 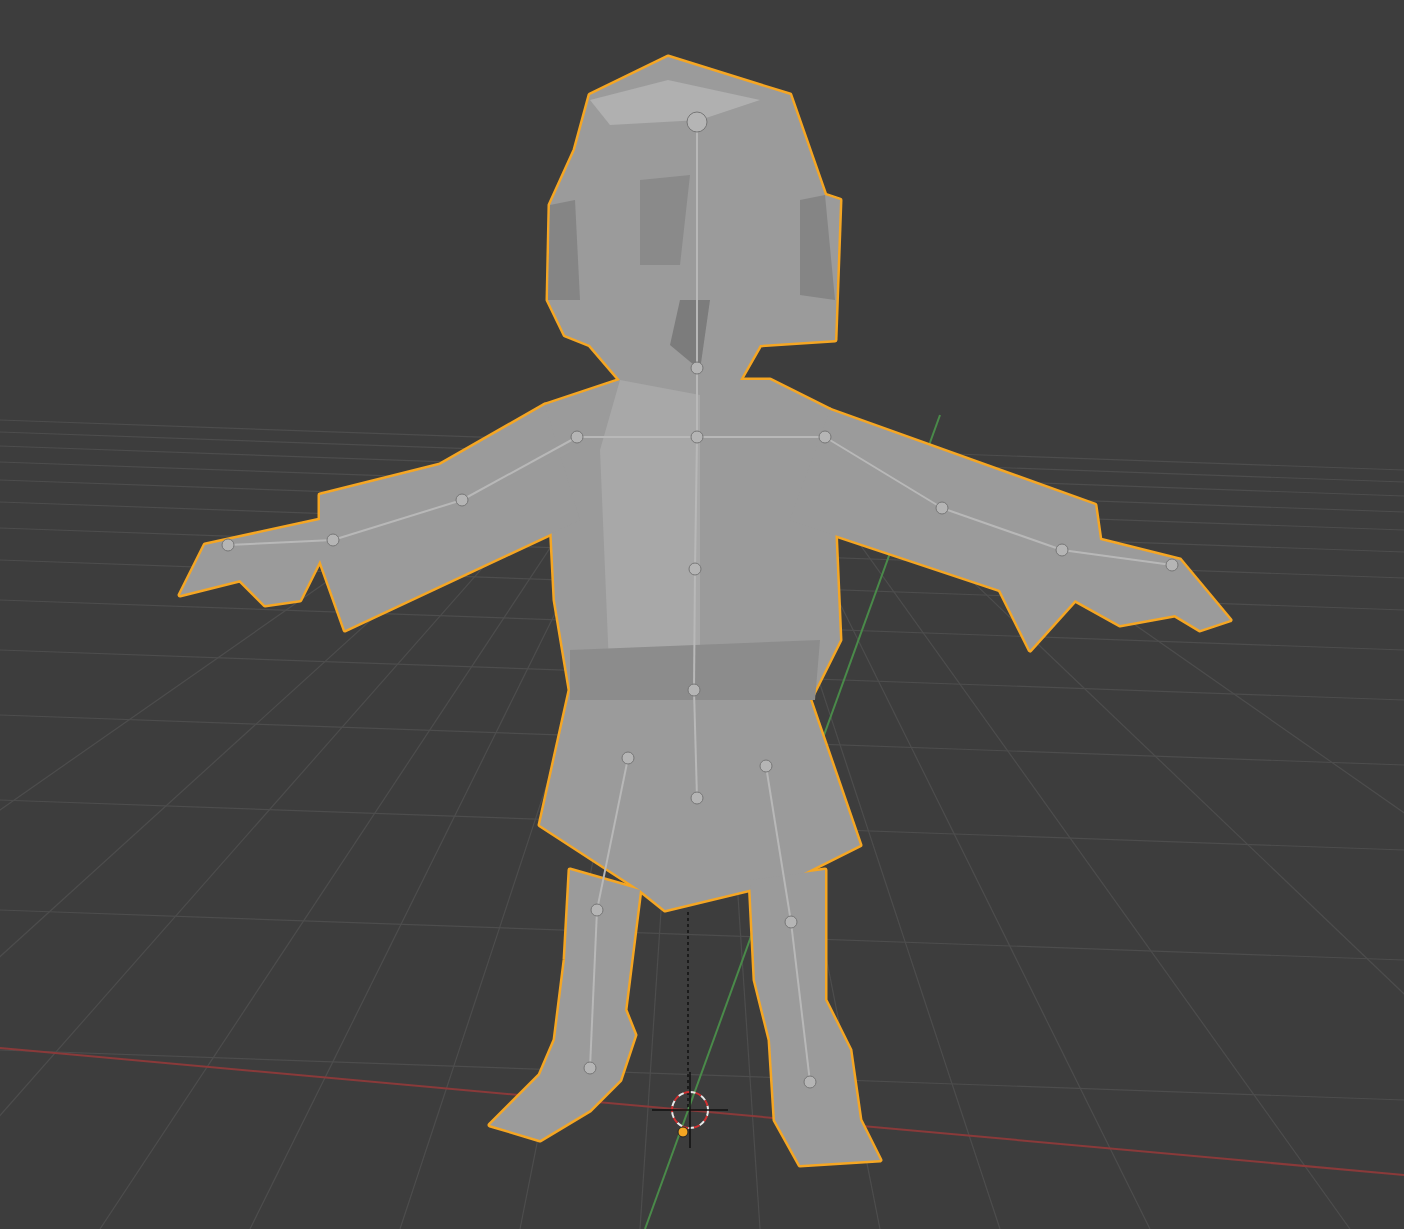 I want to click on origin-dot, so click(x=683, y=1132).